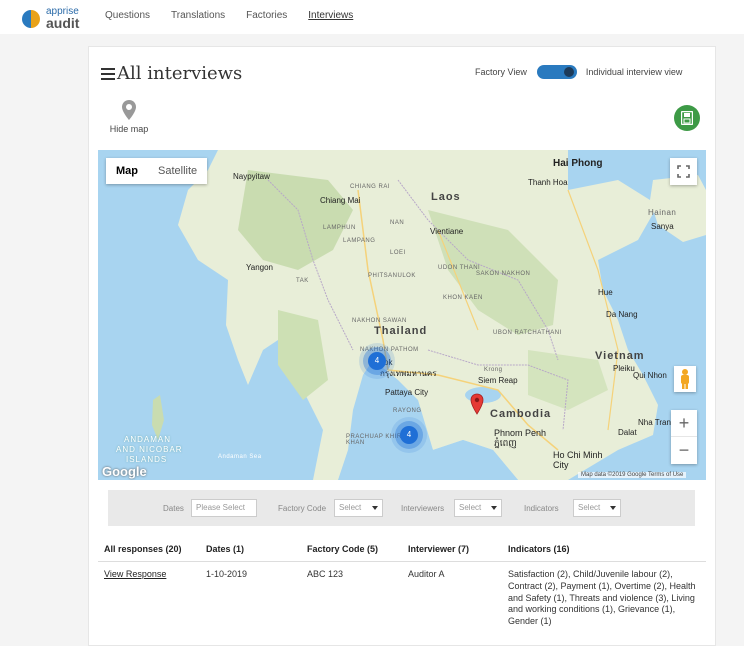  I want to click on individual-view-label: Individual interview view, so click(634, 72).